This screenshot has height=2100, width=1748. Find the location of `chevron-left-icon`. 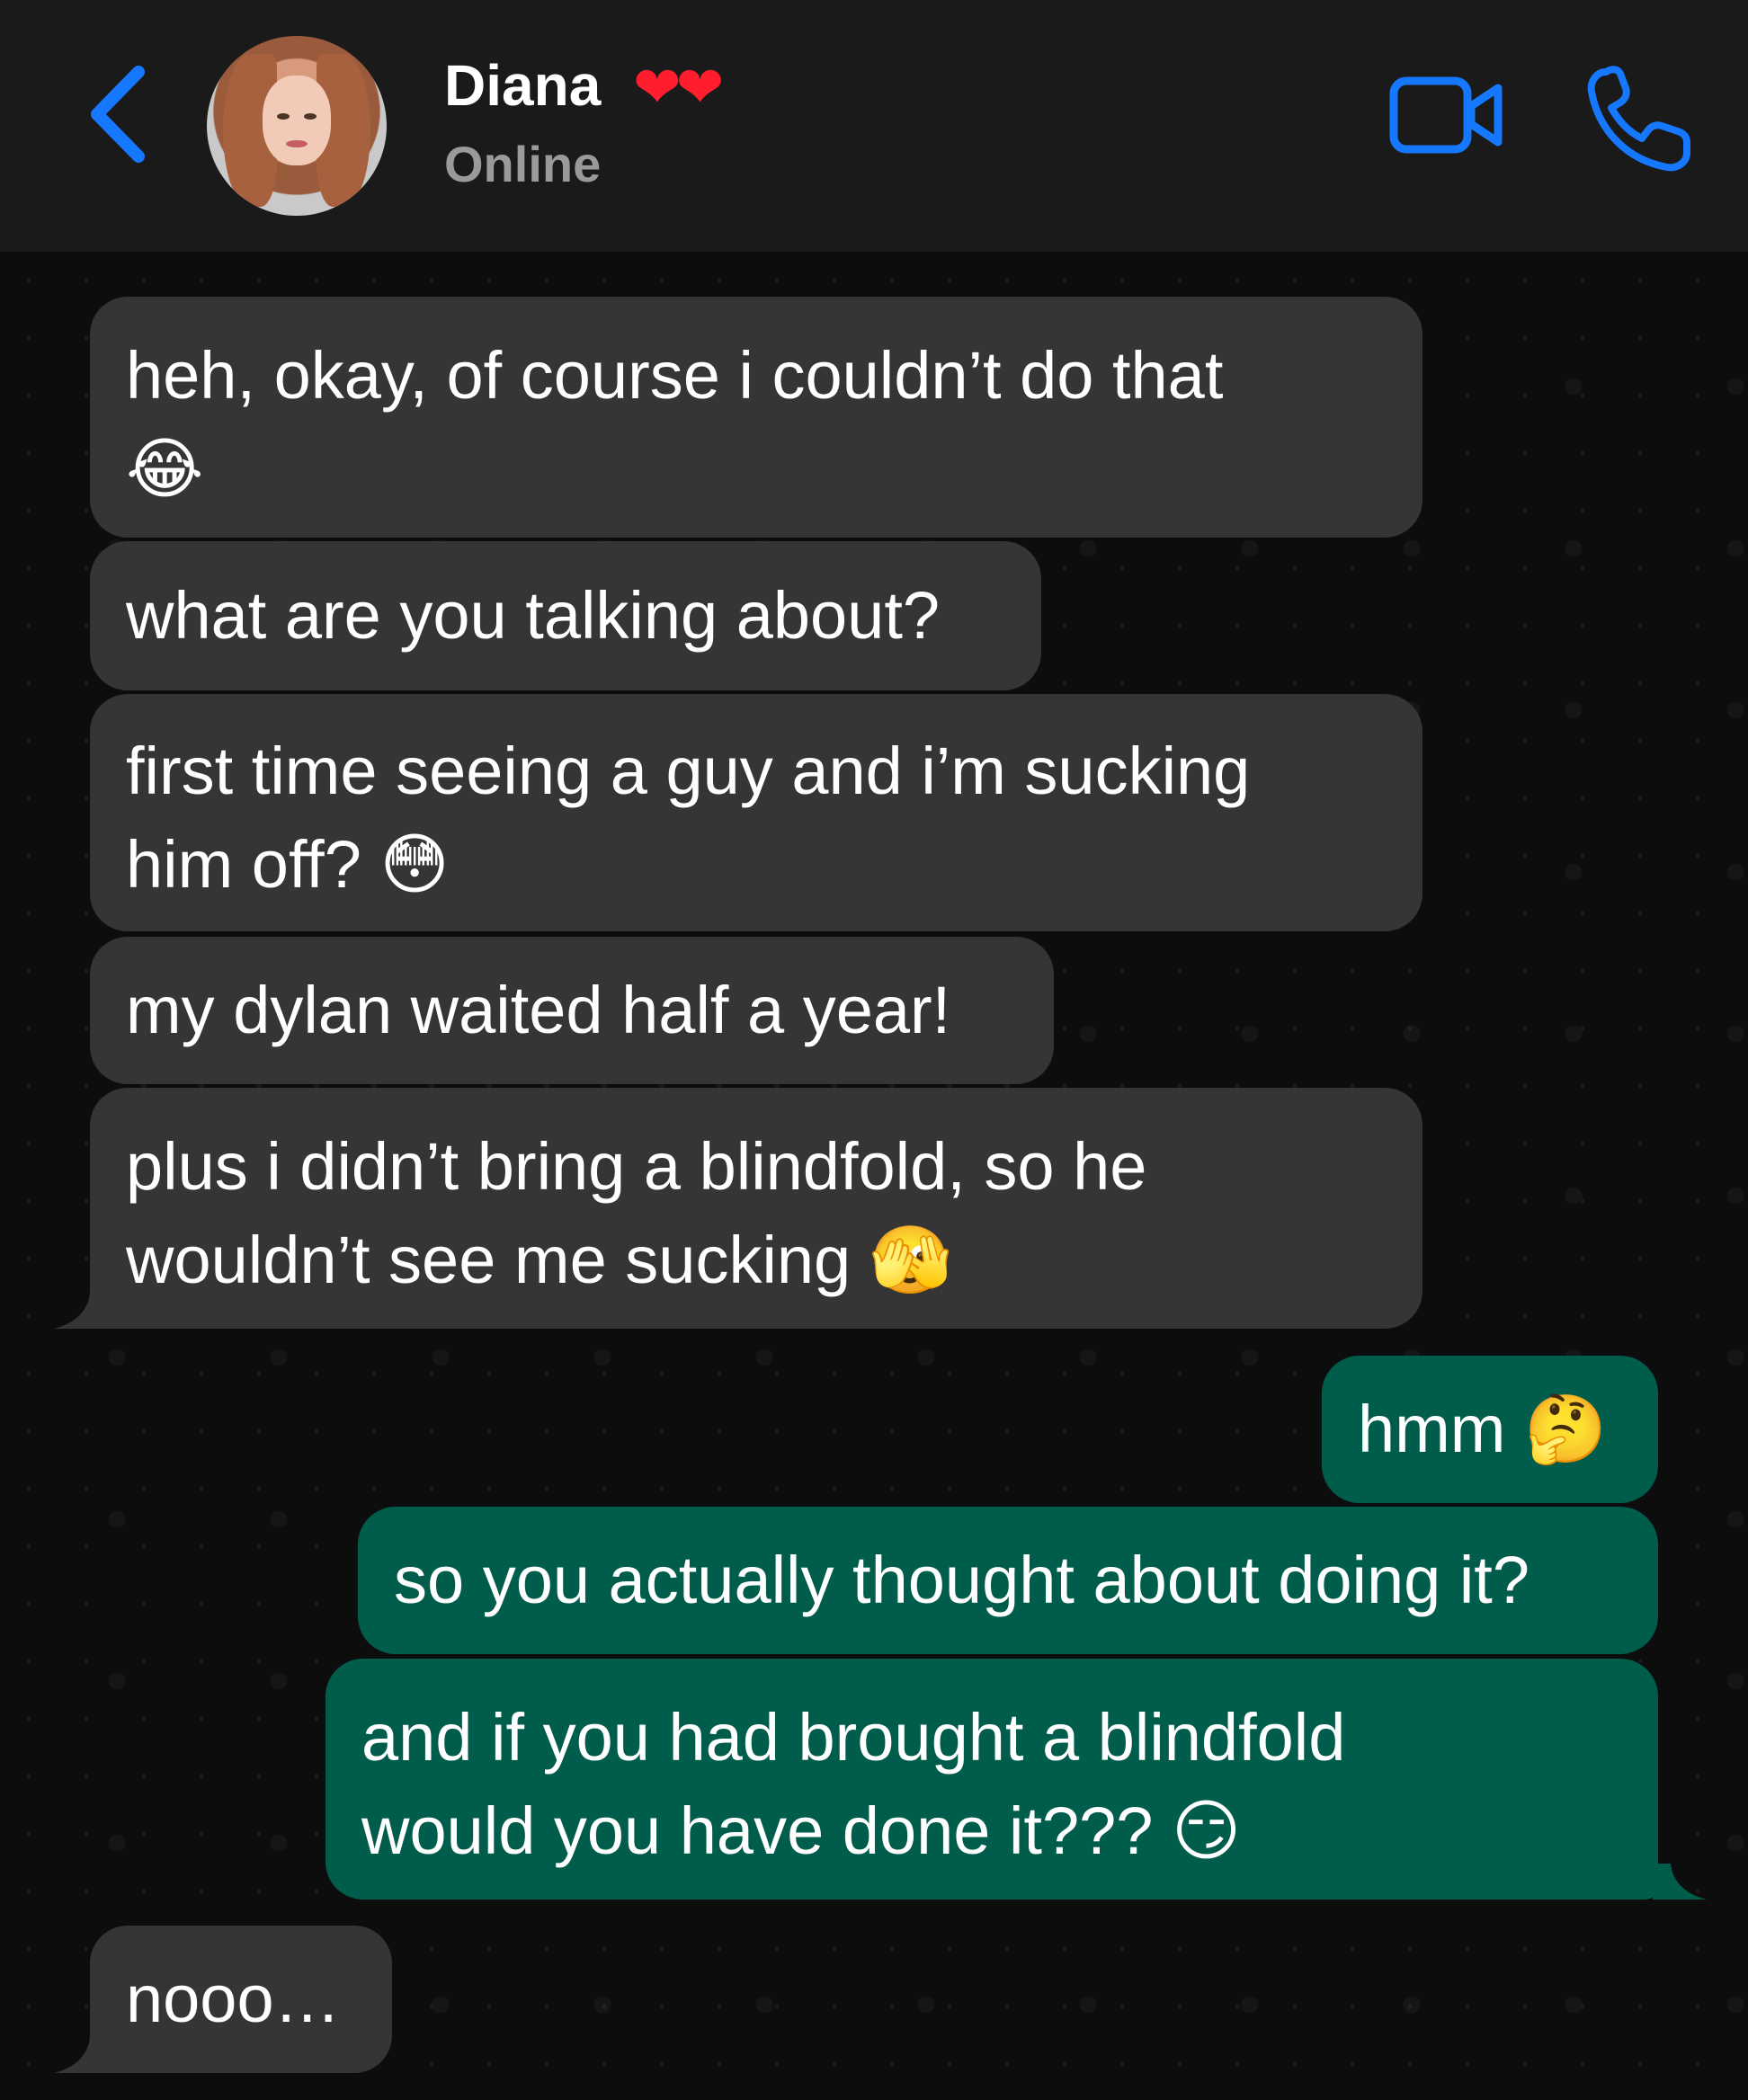

chevron-left-icon is located at coordinates (119, 115).